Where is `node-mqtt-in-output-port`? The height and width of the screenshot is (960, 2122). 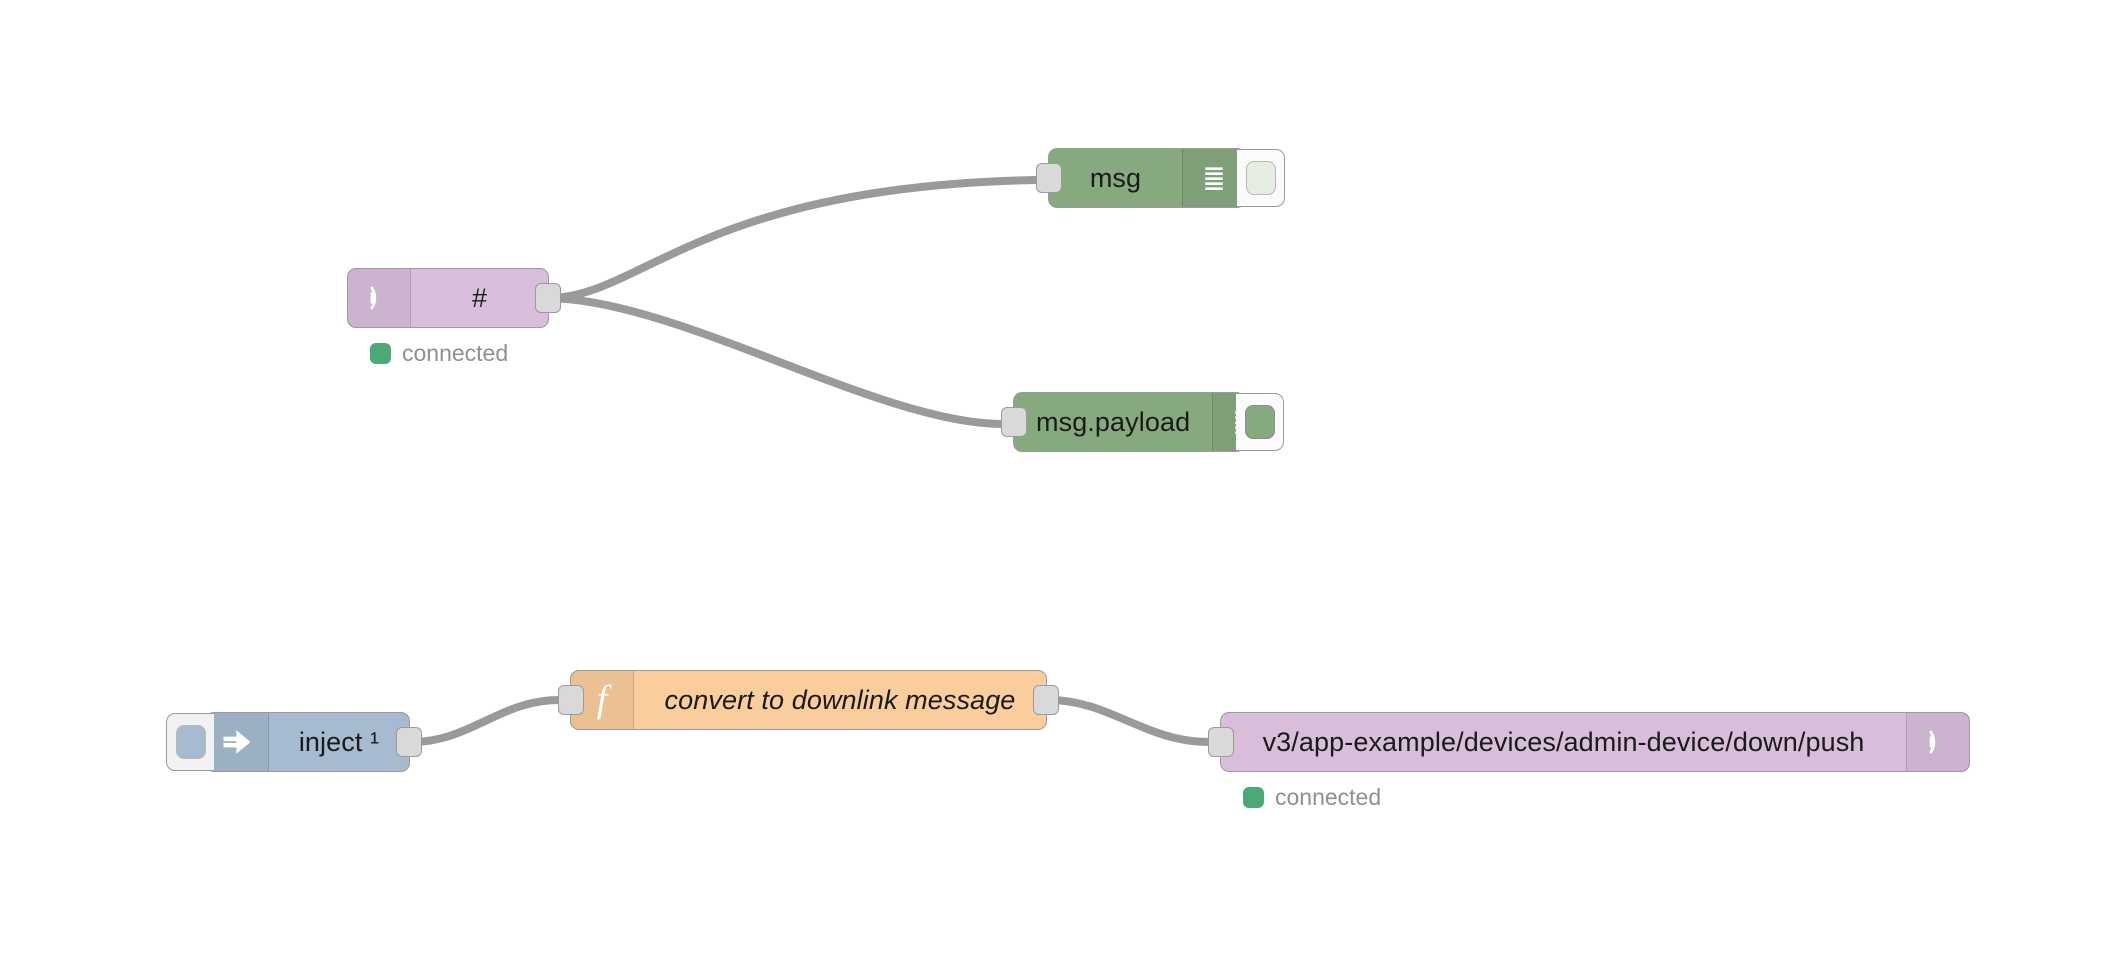
node-mqtt-in-output-port is located at coordinates (548, 298).